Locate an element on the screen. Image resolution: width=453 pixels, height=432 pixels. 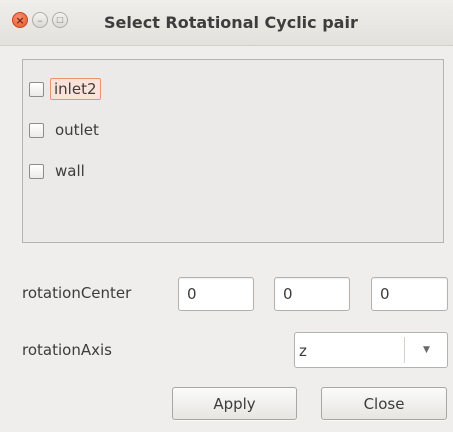
title-bar: × – □ Select Rotational Cyclic pair is located at coordinates (226, 23).